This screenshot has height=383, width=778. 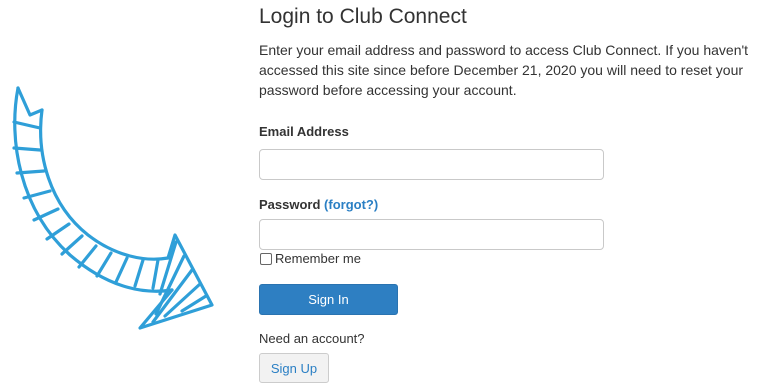 What do you see at coordinates (266, 258) in the screenshot?
I see `remember-me-checkbox` at bounding box center [266, 258].